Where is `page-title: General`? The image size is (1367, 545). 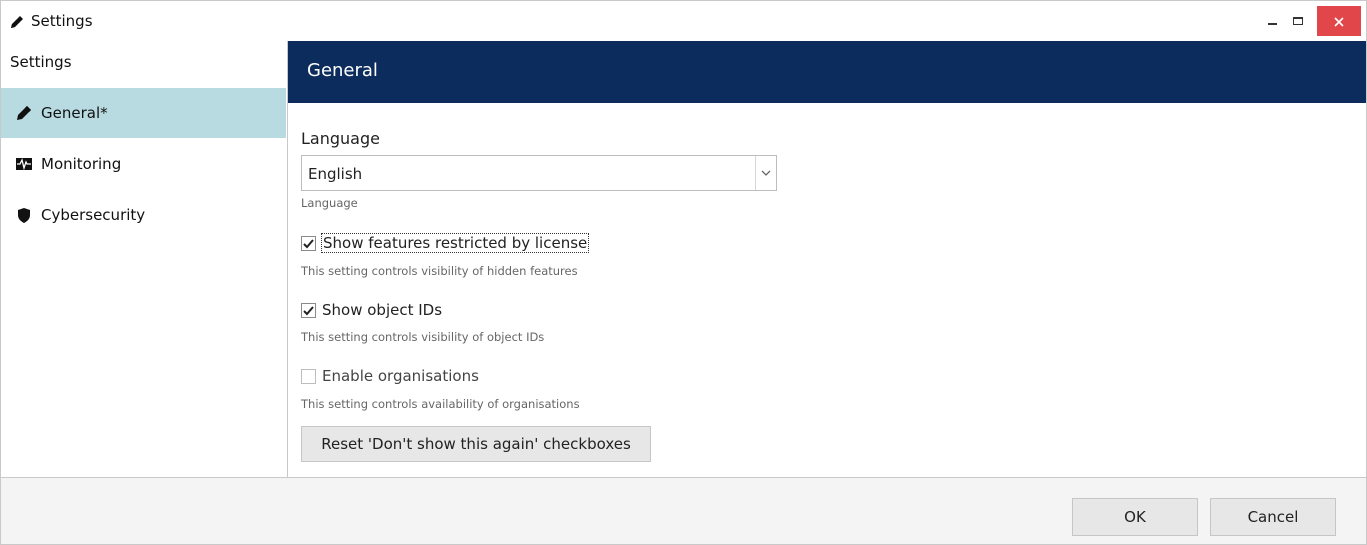
page-title: General is located at coordinates (342, 70).